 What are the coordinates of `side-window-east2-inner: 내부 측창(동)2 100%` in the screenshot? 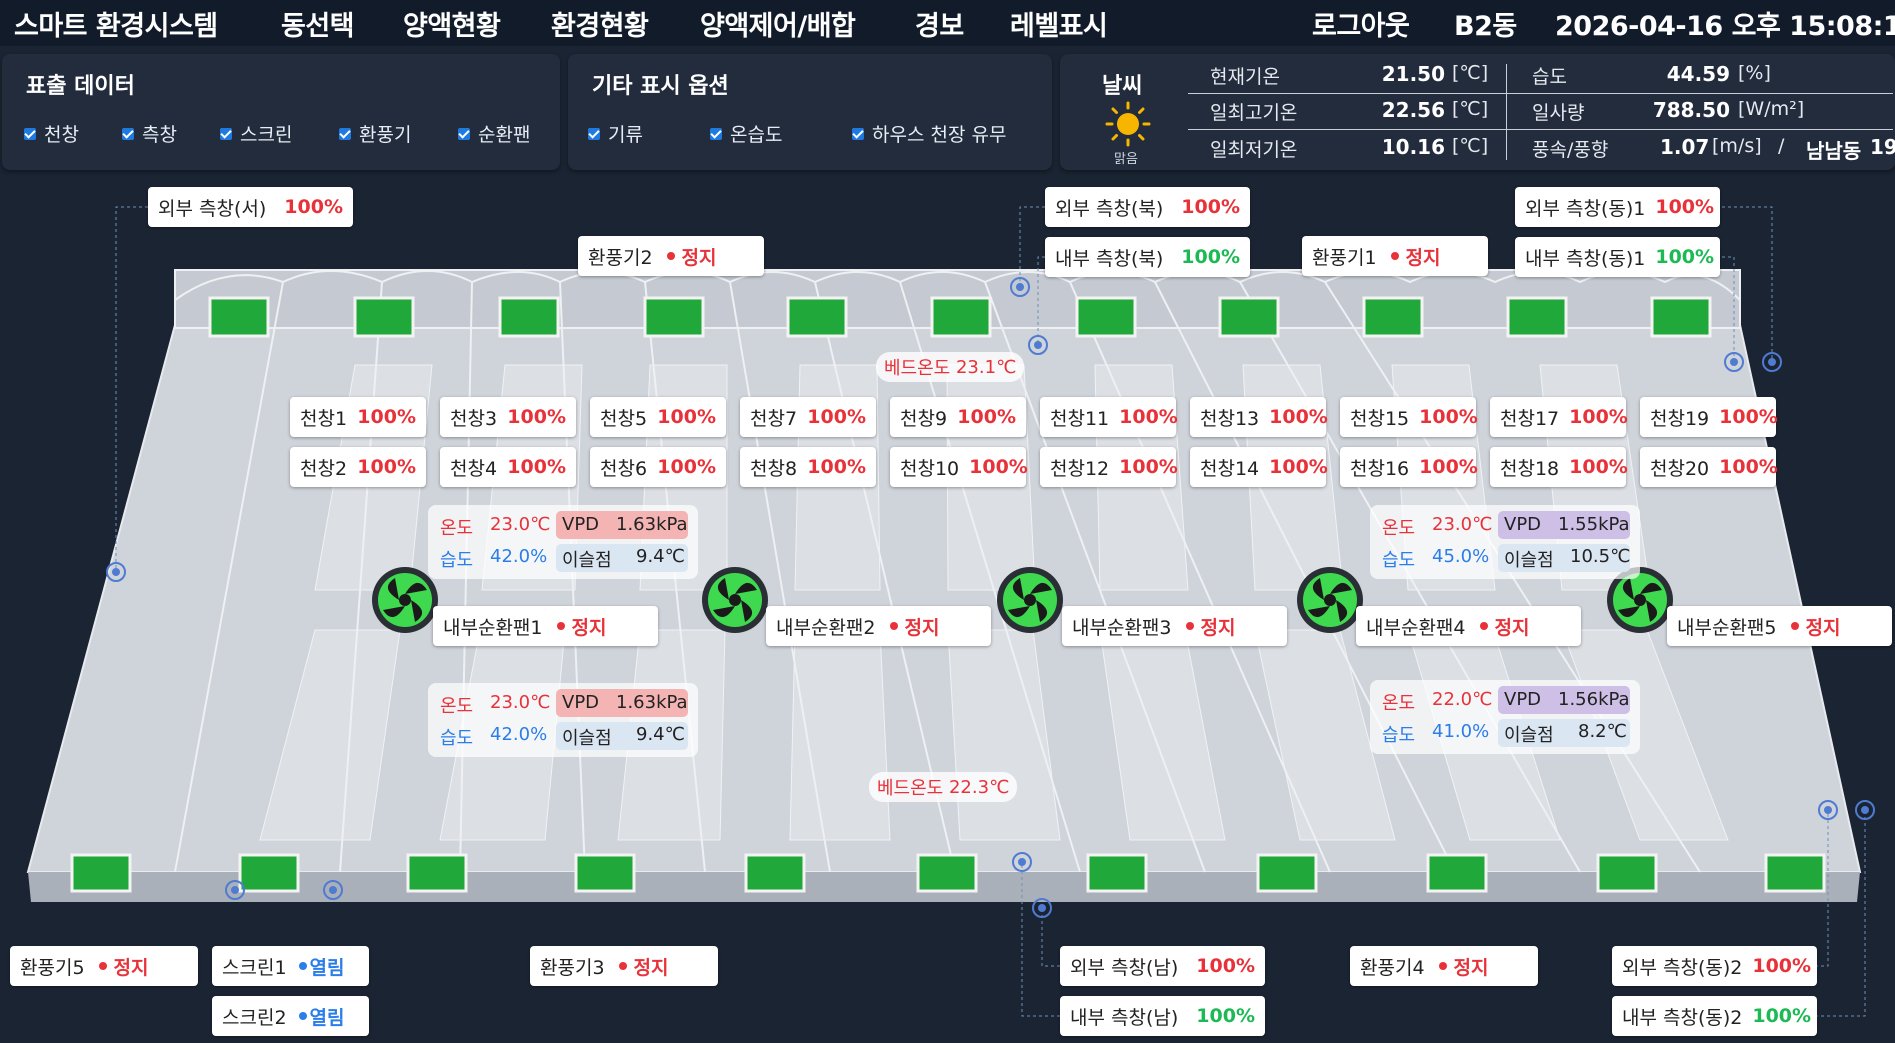 It's located at (1714, 1016).